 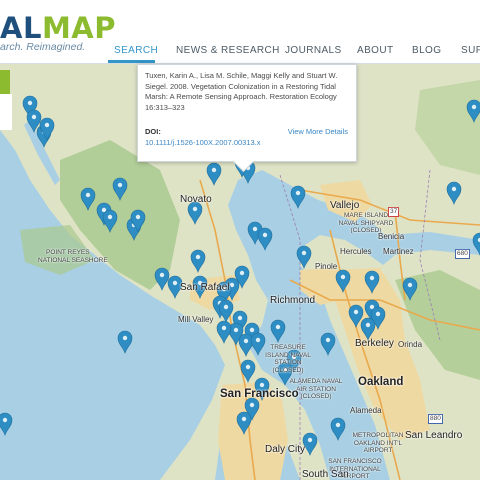 I want to click on label-point-reyes: POINT REYES, so click(x=68, y=252).